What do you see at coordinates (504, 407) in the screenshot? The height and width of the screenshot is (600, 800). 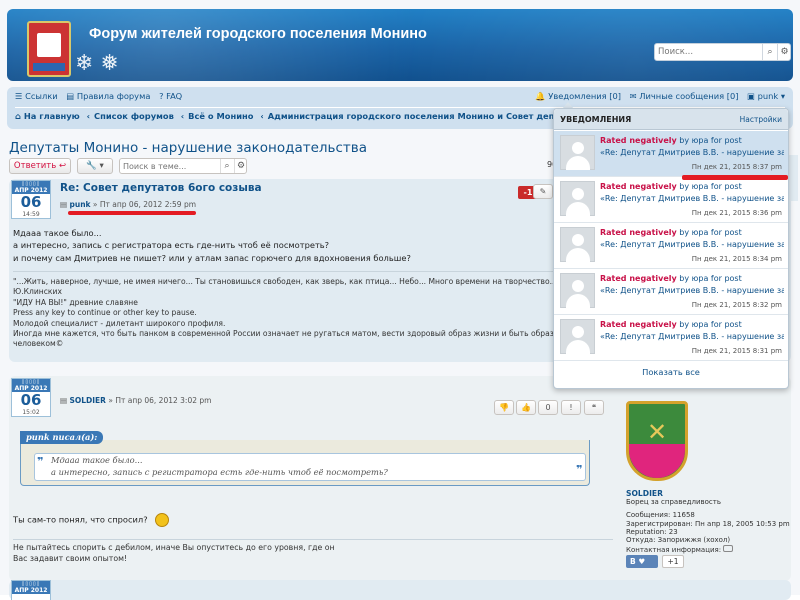 I see `rate-negative-button: 👎` at bounding box center [504, 407].